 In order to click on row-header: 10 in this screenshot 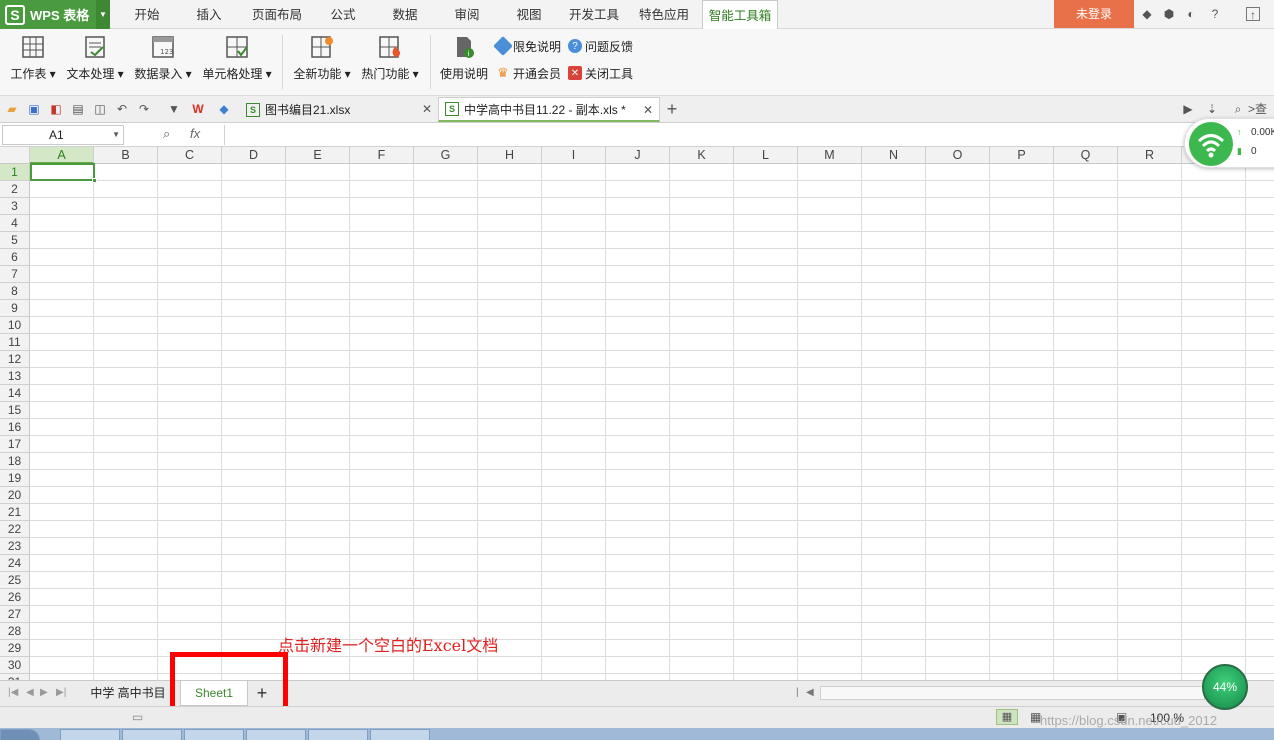, I will do `click(15, 325)`.